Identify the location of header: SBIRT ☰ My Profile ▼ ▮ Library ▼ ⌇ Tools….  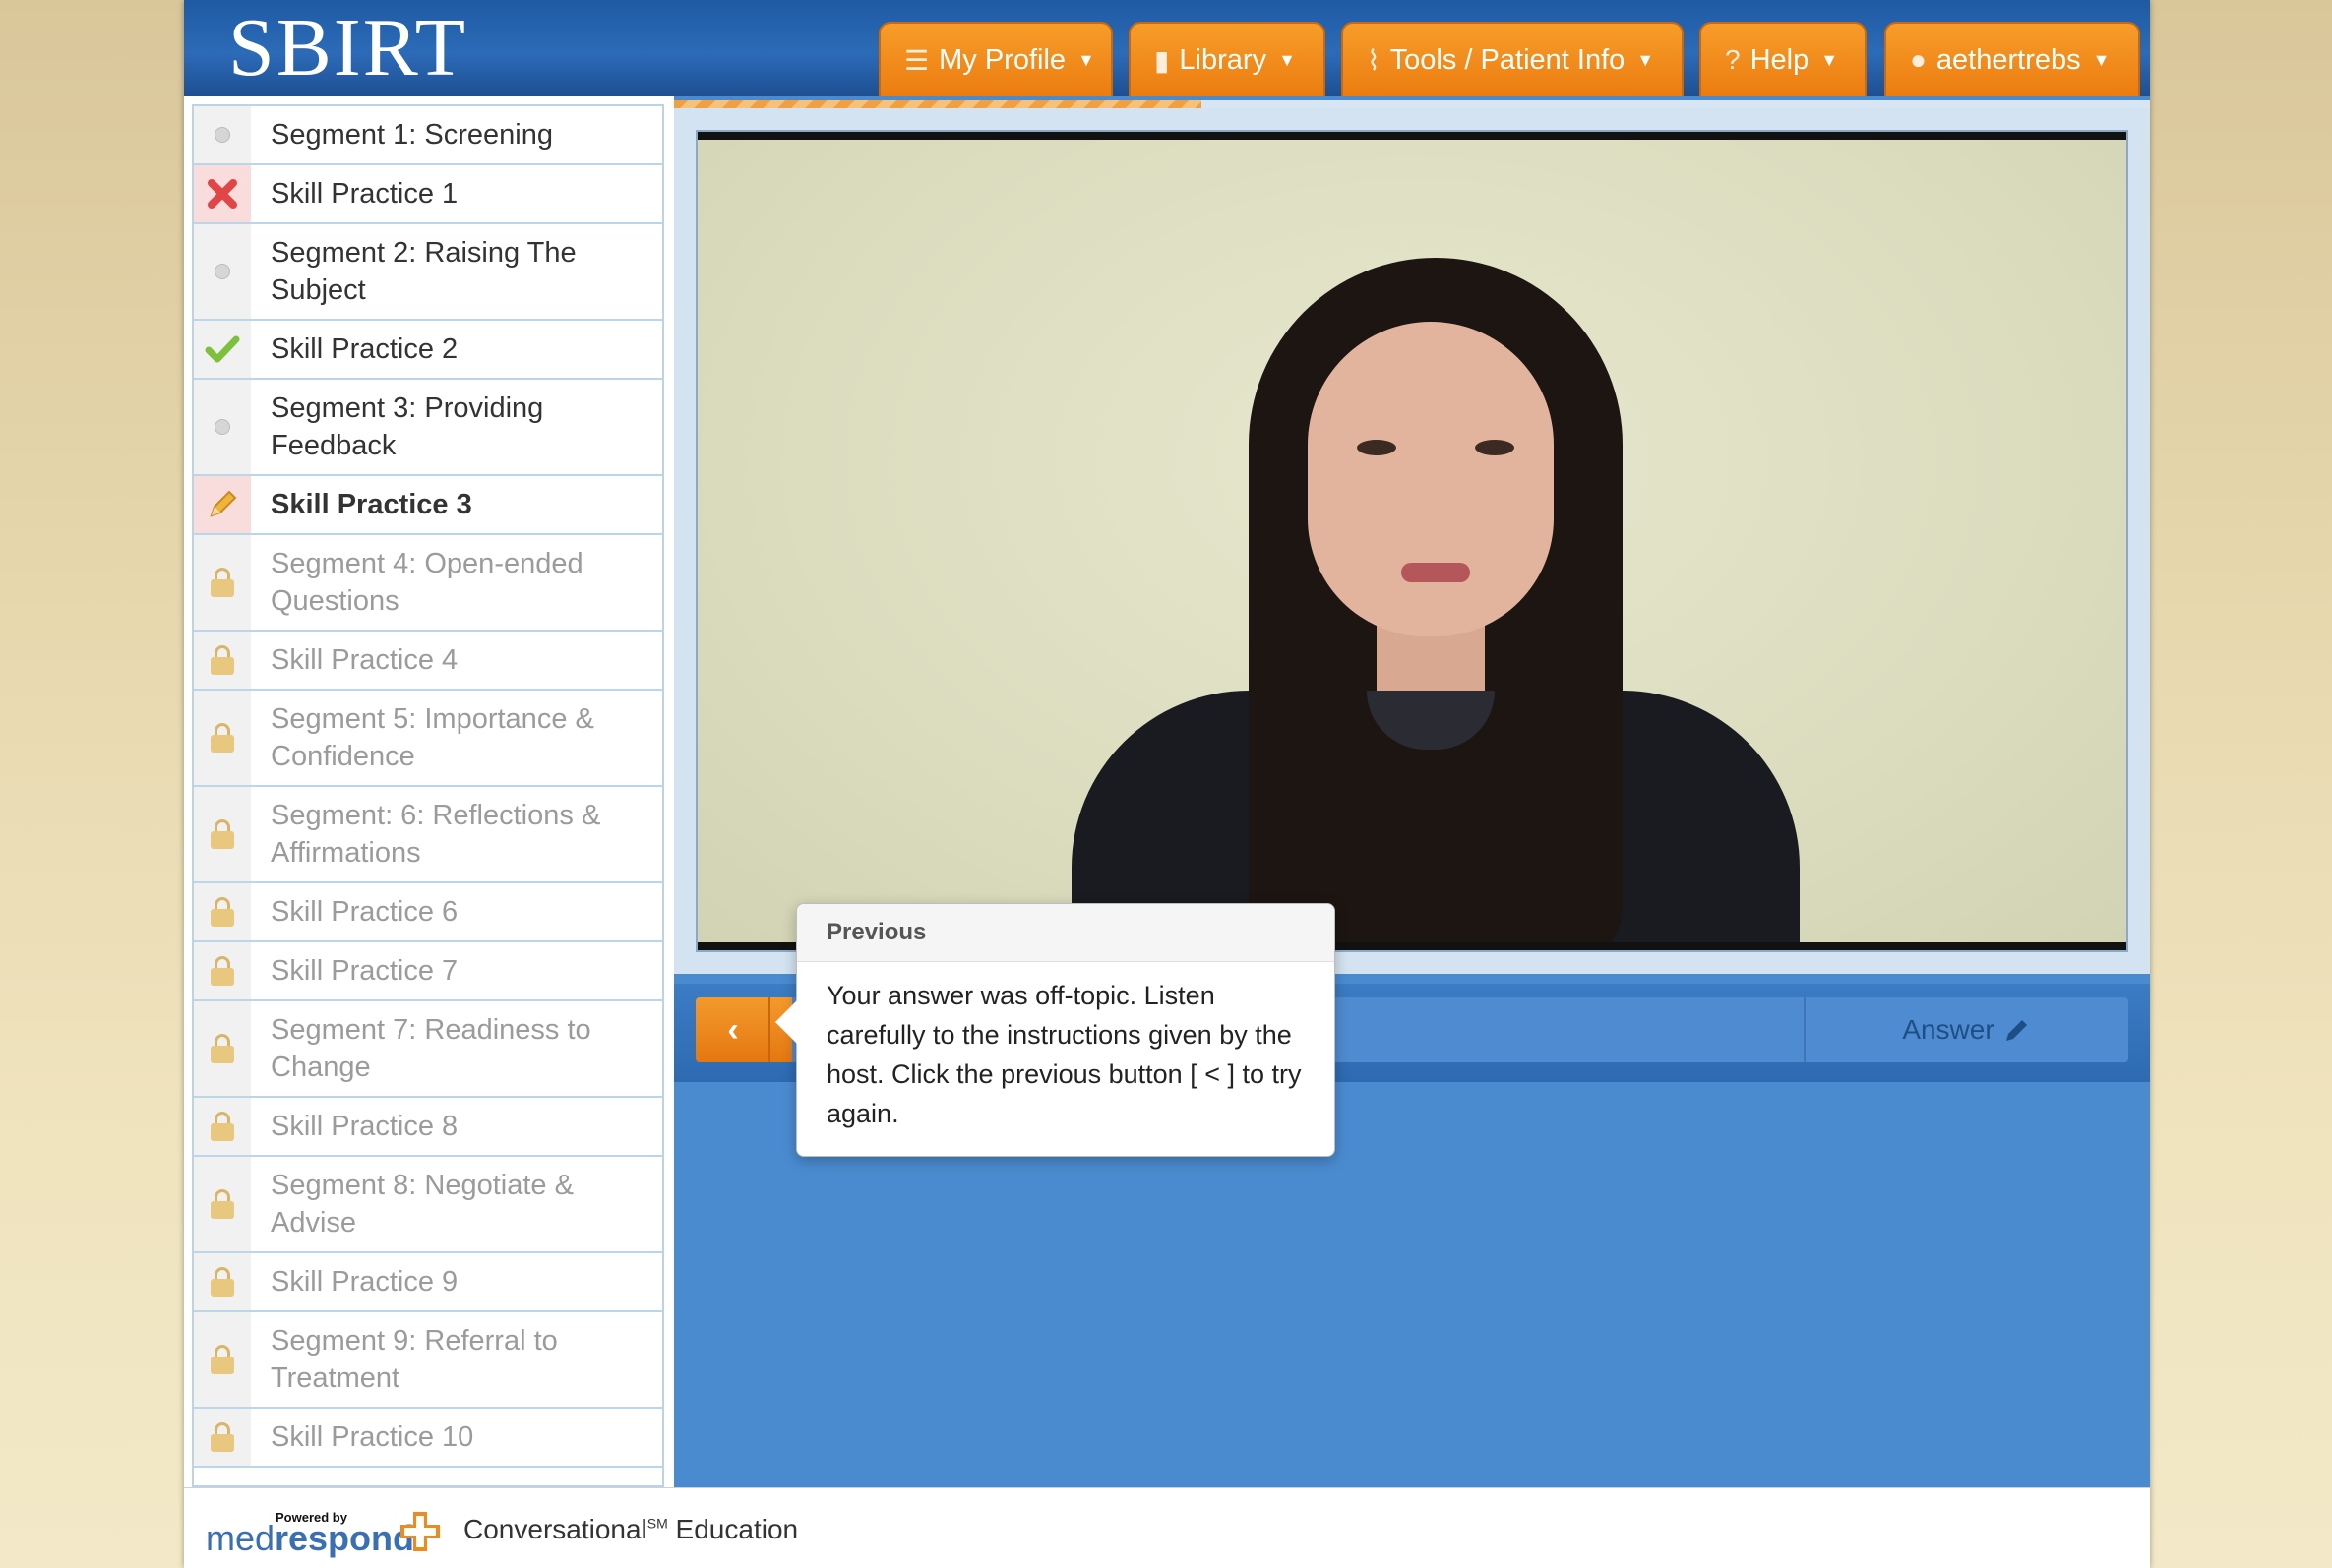
(1167, 48).